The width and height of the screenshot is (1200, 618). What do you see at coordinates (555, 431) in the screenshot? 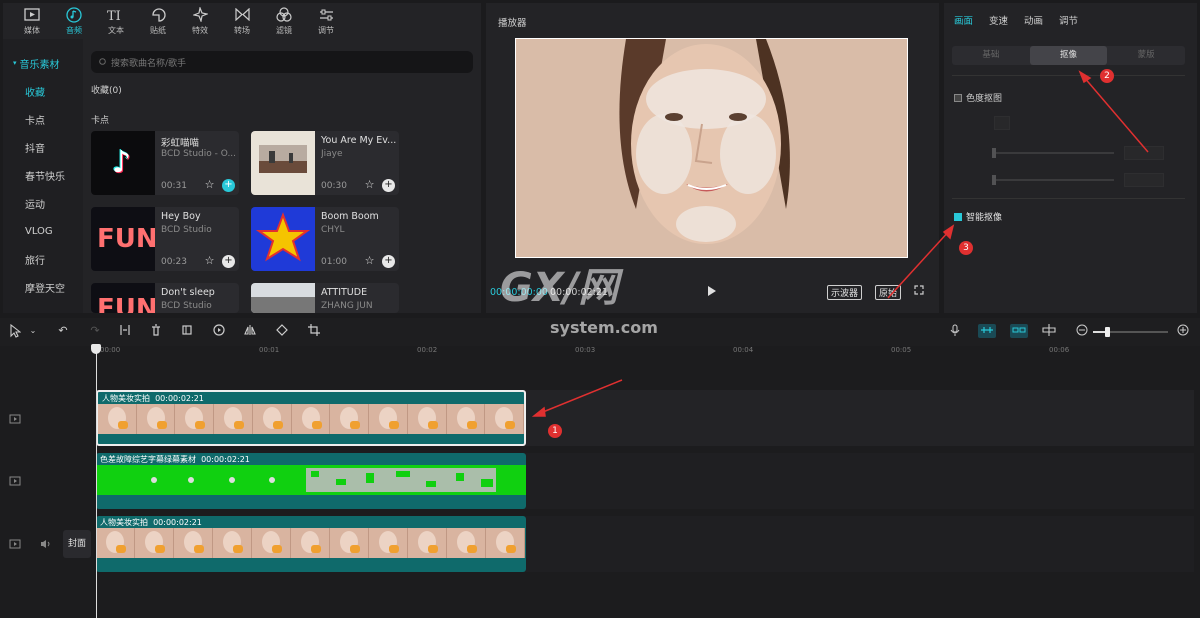
I see `annotation-marker: 1` at bounding box center [555, 431].